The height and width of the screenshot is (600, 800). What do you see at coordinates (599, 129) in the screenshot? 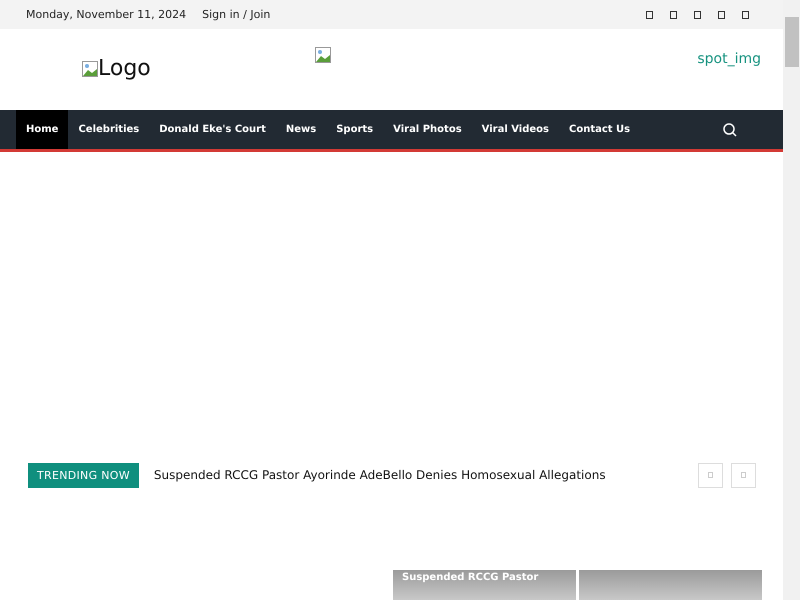
I see `nav-item: Contact Us` at bounding box center [599, 129].